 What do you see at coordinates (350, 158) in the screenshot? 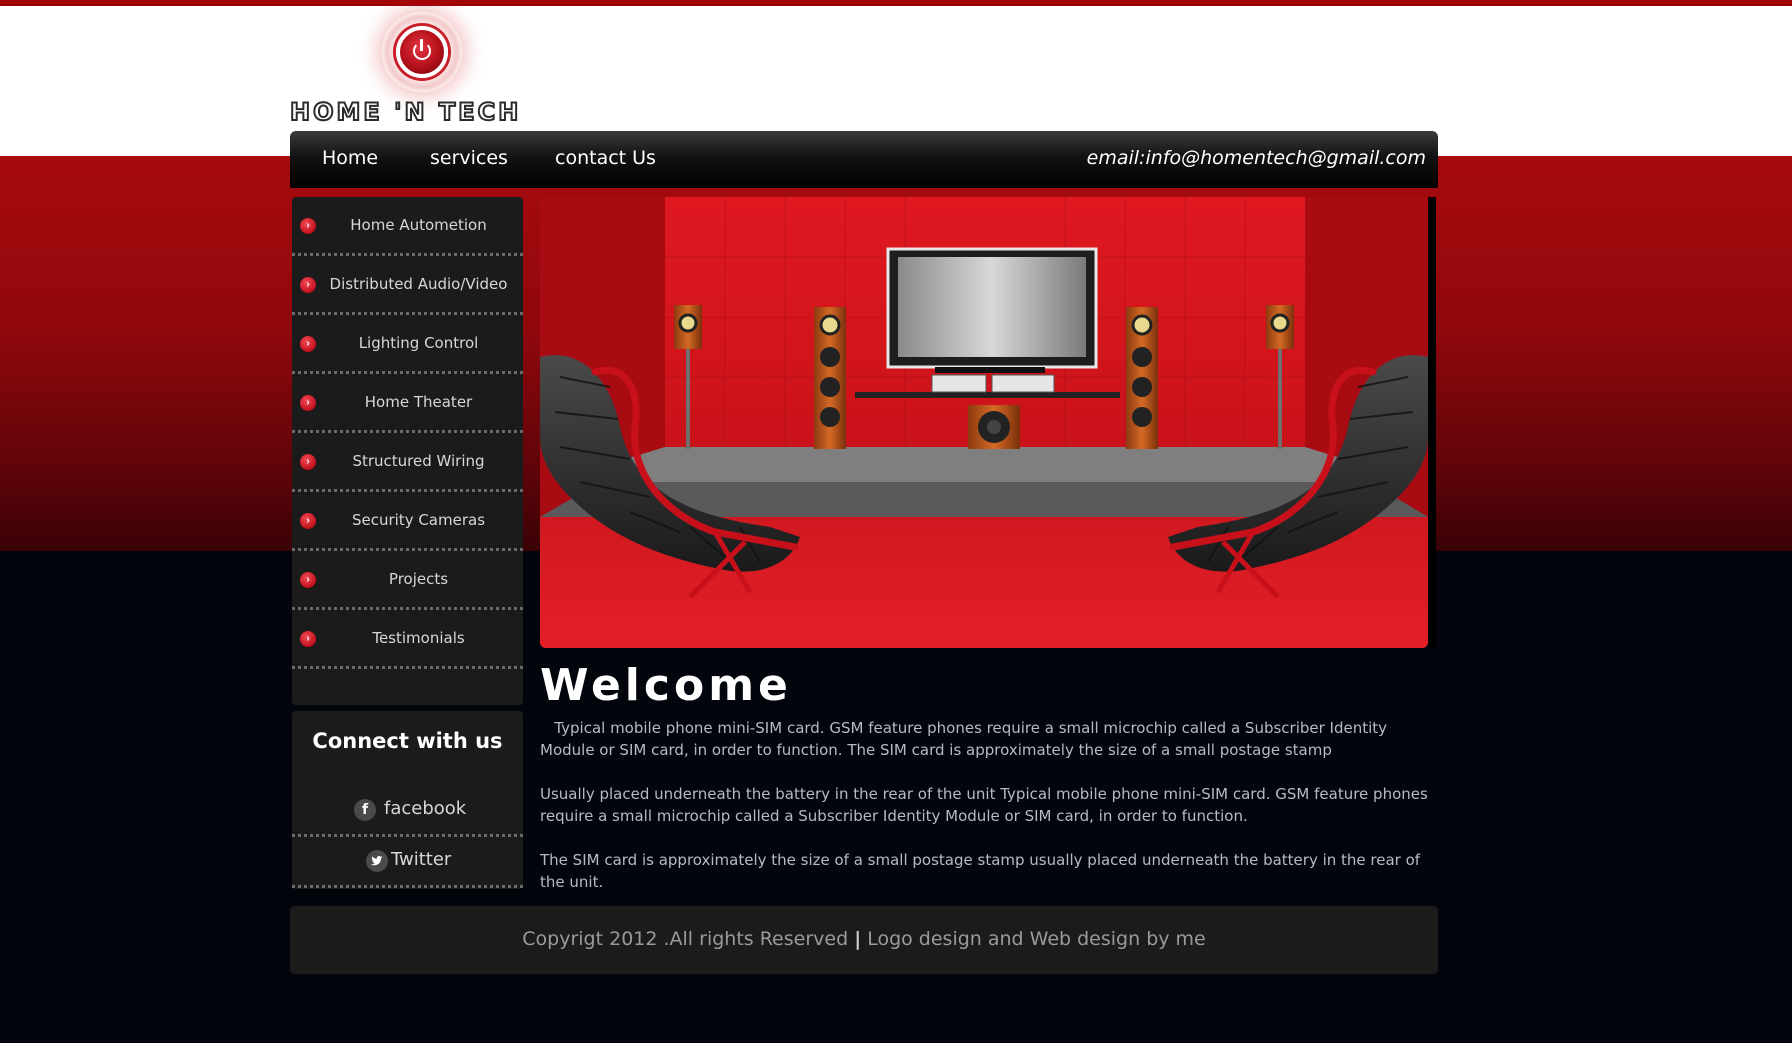
I see `nav-home: Home` at bounding box center [350, 158].